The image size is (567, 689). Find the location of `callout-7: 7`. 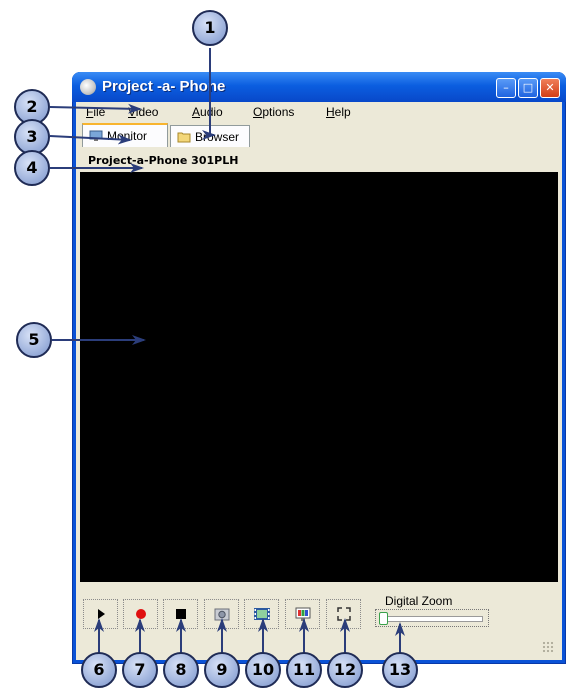

callout-7: 7 is located at coordinates (140, 670).